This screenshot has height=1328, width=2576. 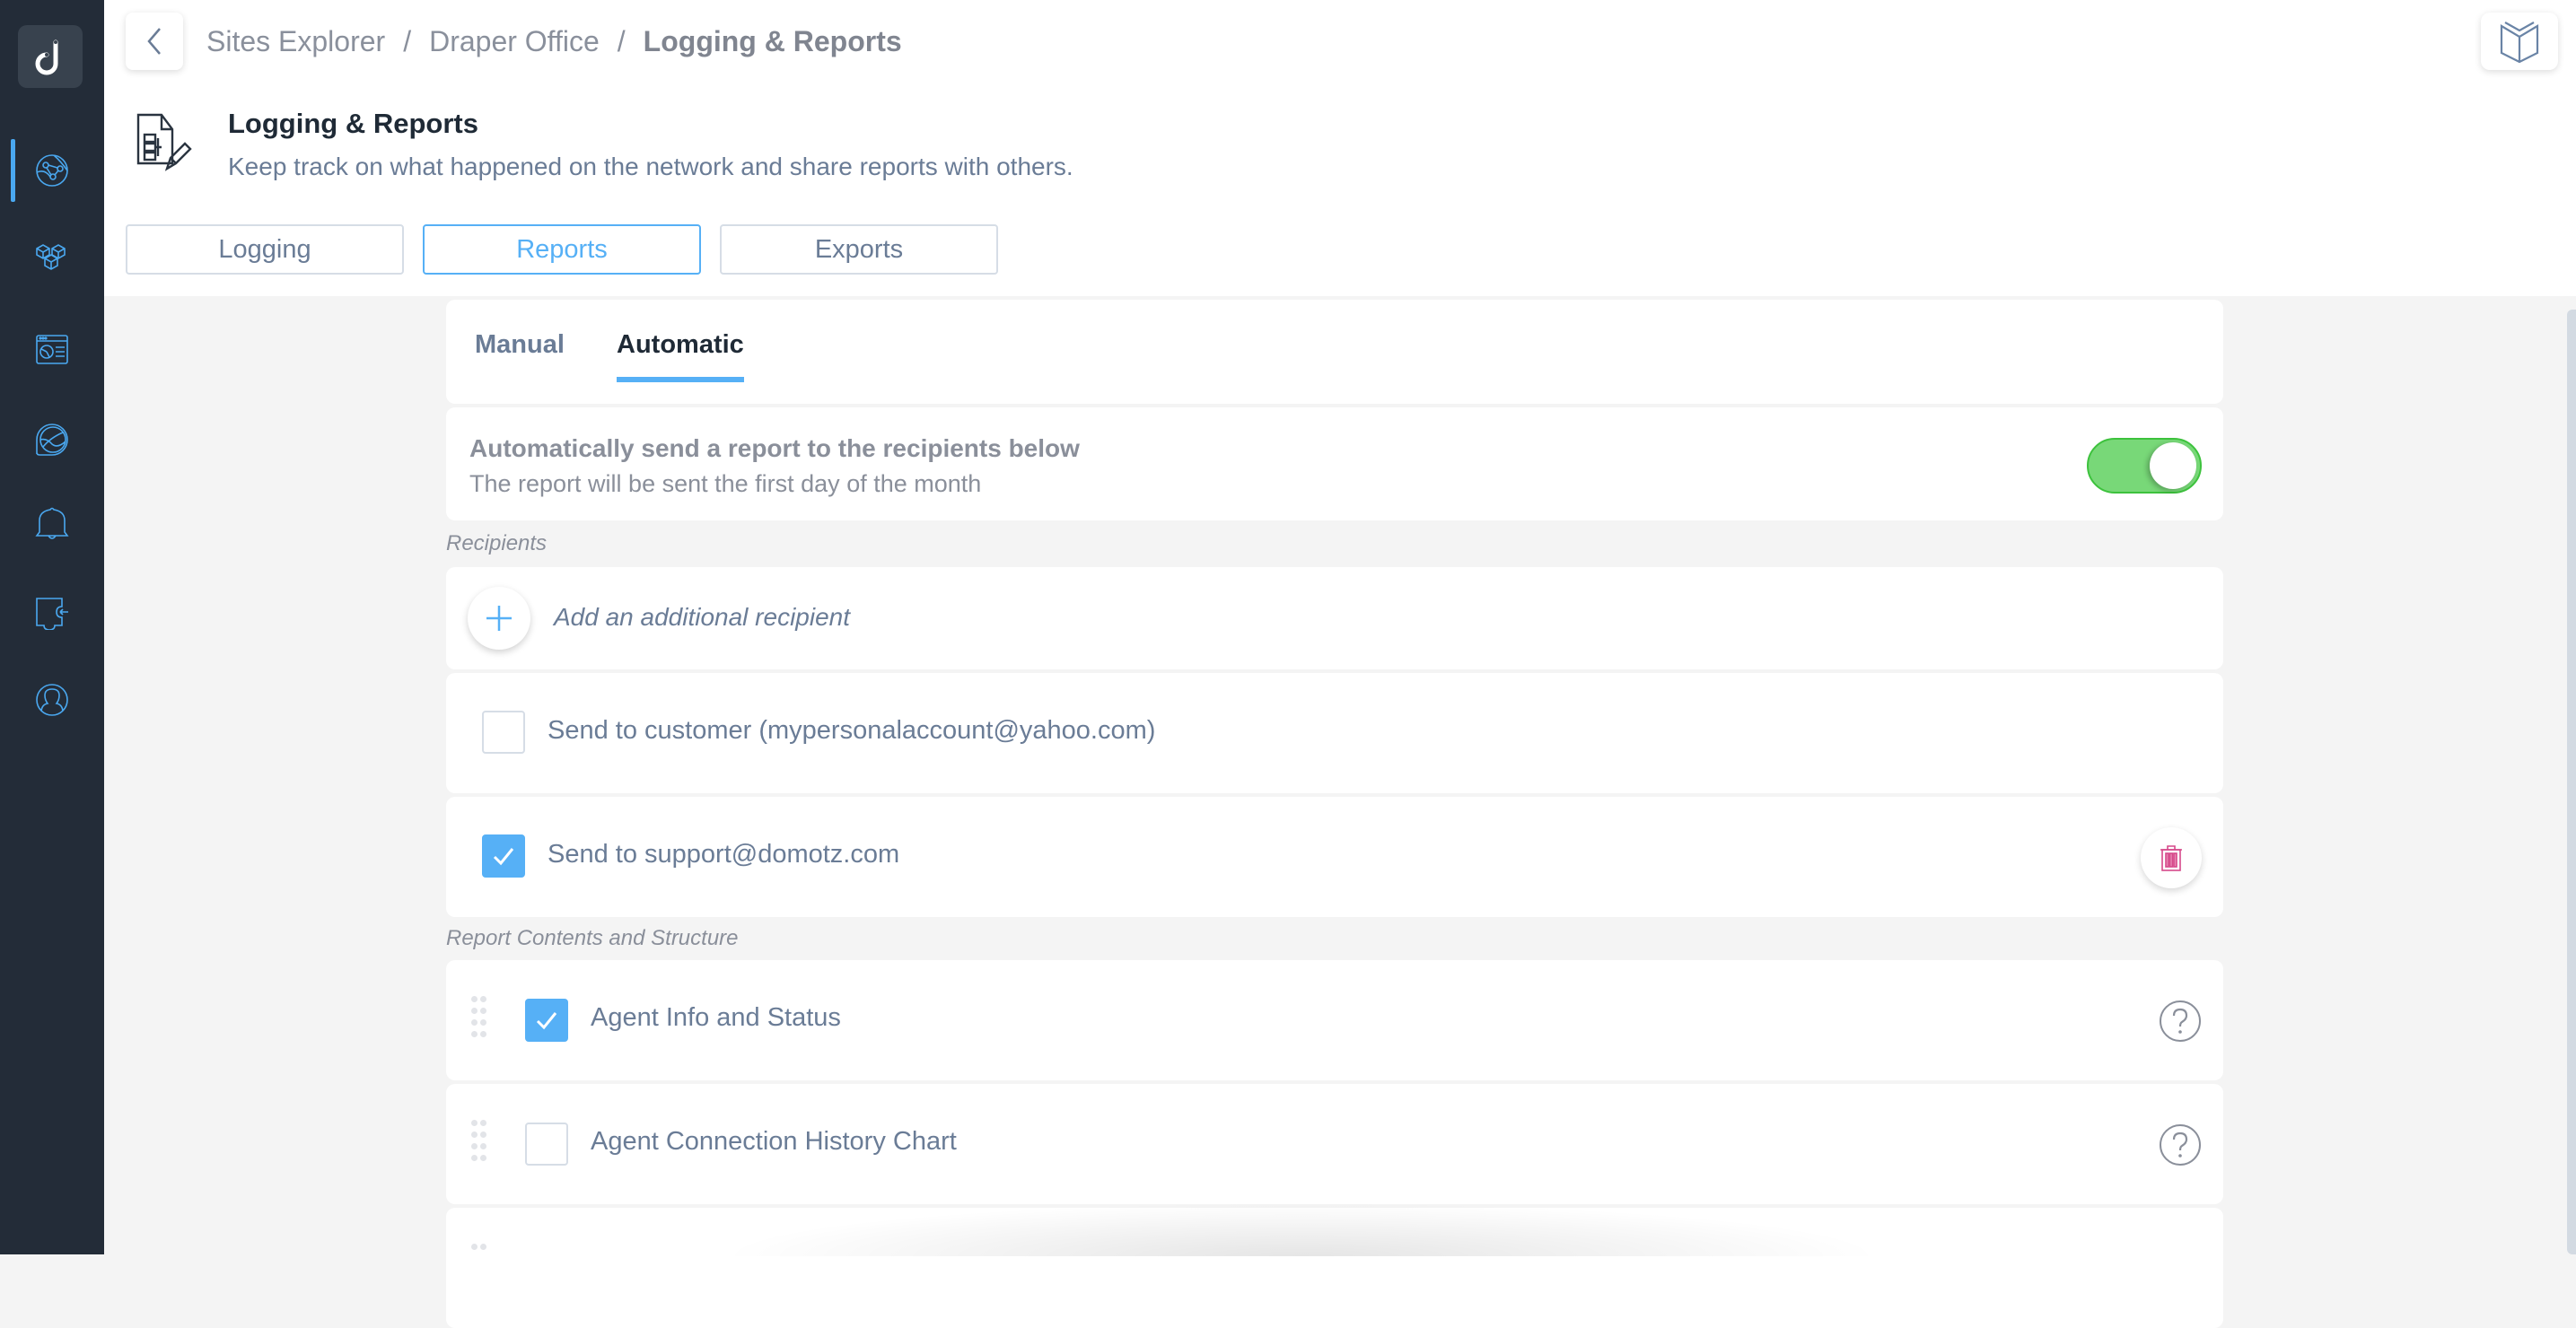 I want to click on page-title: Logging & Reports, so click(x=353, y=124).